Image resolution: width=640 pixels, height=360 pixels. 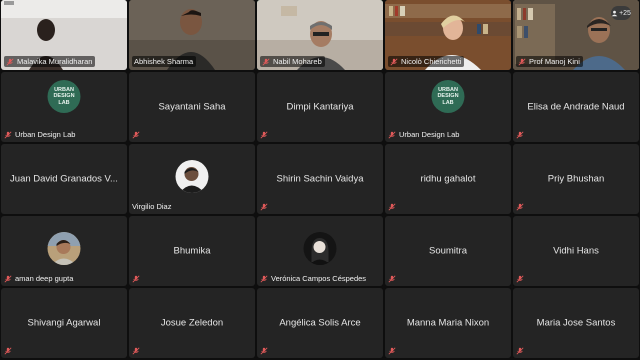 I want to click on participant-tile: Bhumika, so click(x=192, y=251).